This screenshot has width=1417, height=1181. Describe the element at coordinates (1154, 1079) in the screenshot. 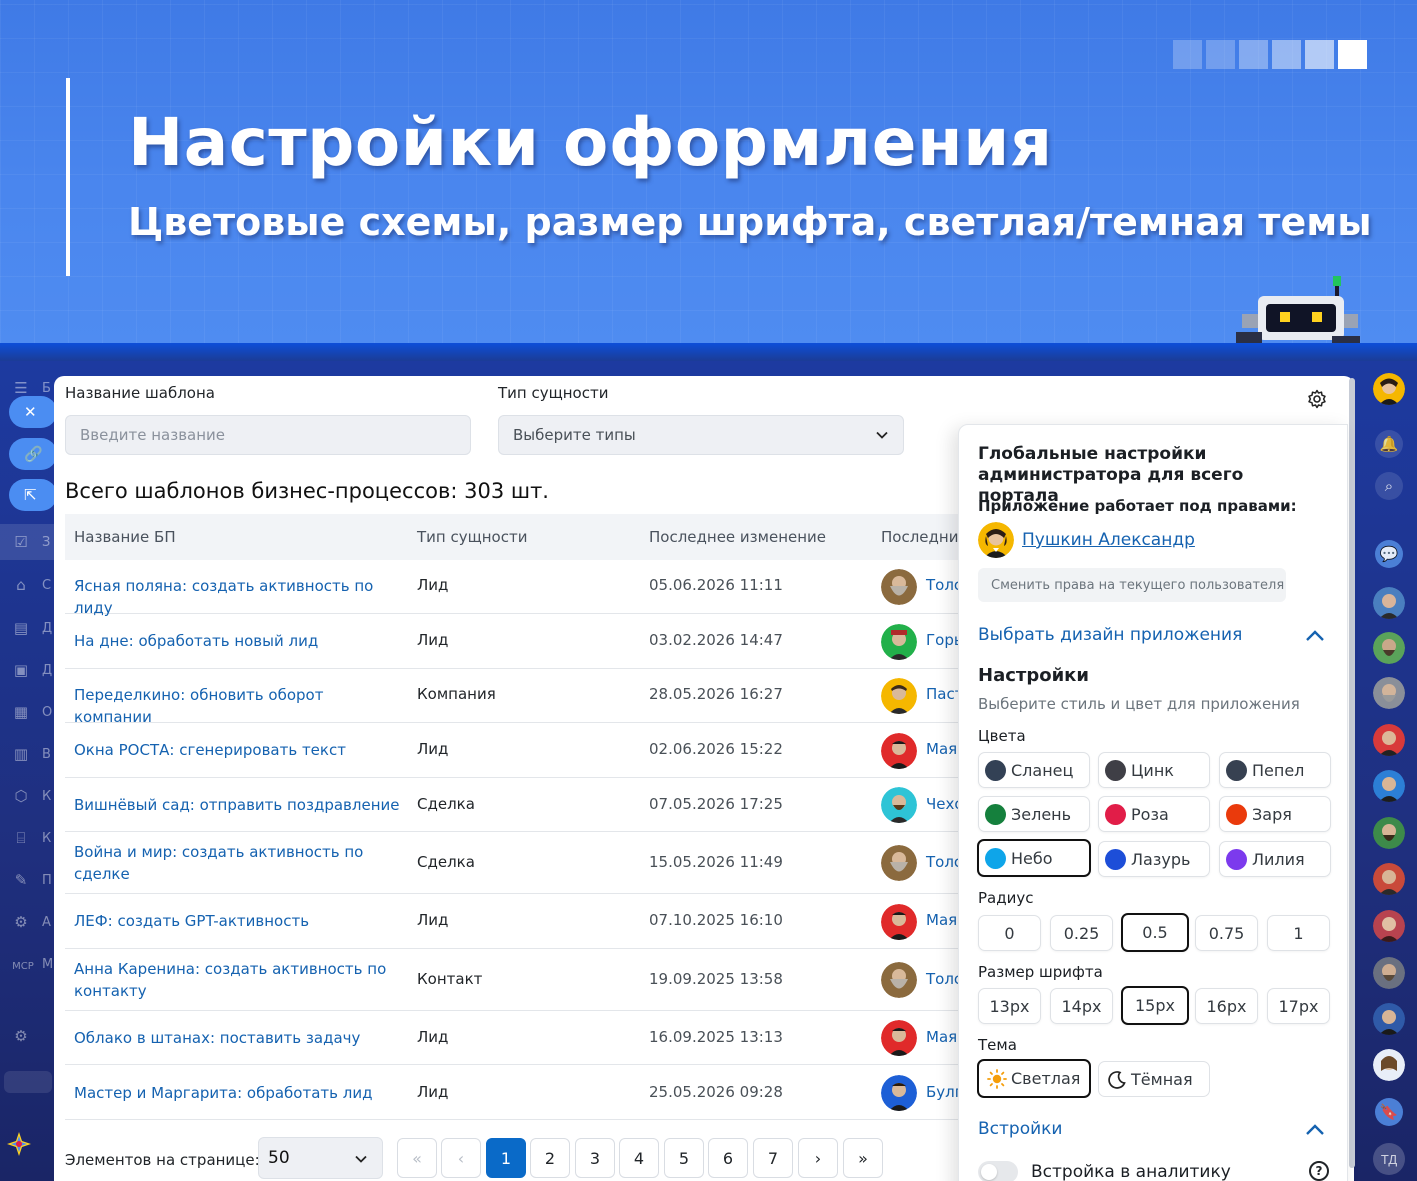

I see `theme-dark-button: Тёмная` at that location.